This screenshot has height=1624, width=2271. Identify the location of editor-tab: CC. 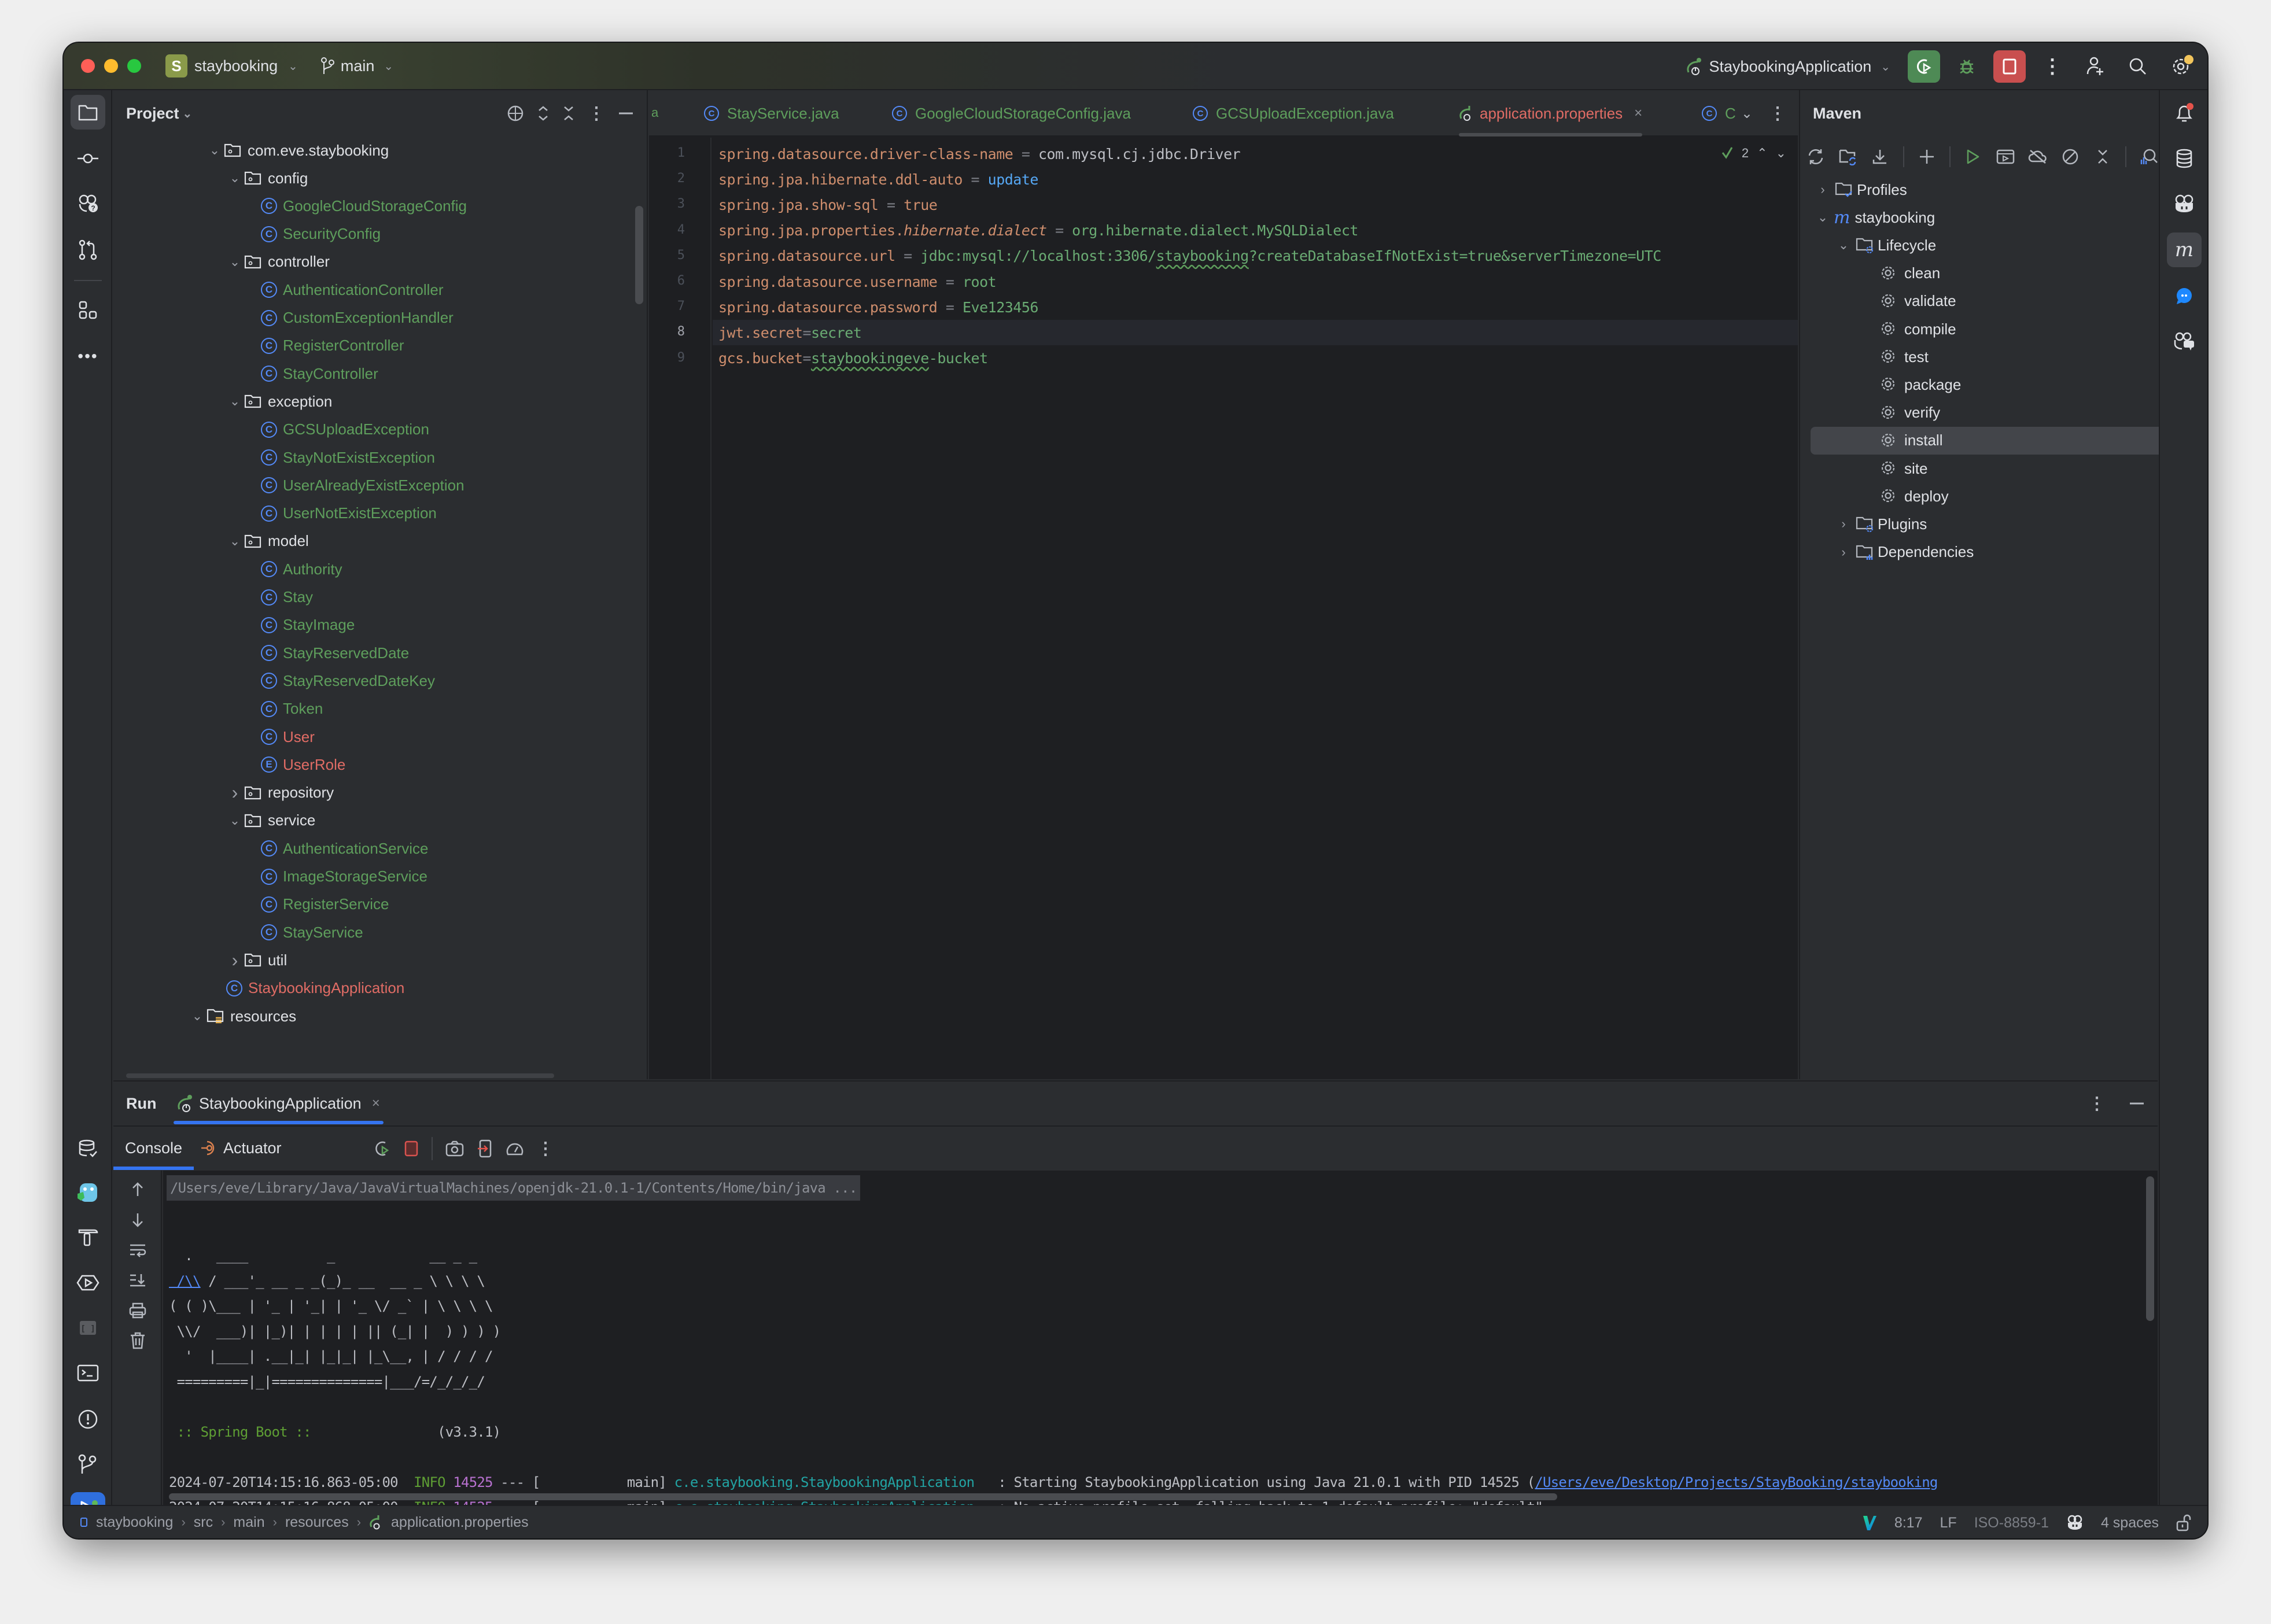
(1719, 113).